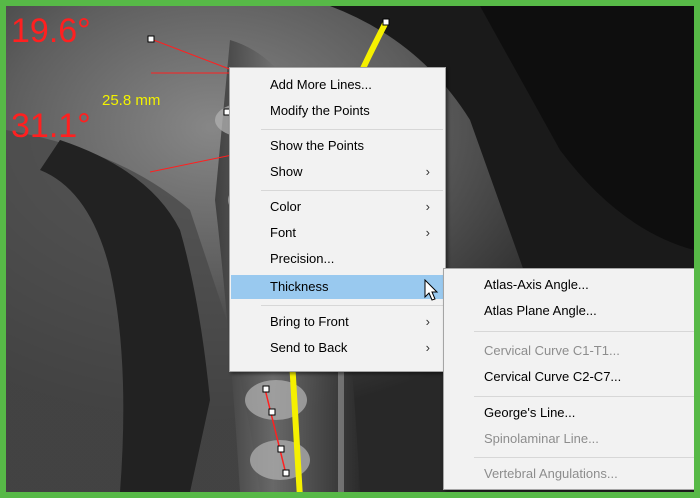  What do you see at coordinates (337, 146) in the screenshot?
I see `menu-item-show-points: Show the Points` at bounding box center [337, 146].